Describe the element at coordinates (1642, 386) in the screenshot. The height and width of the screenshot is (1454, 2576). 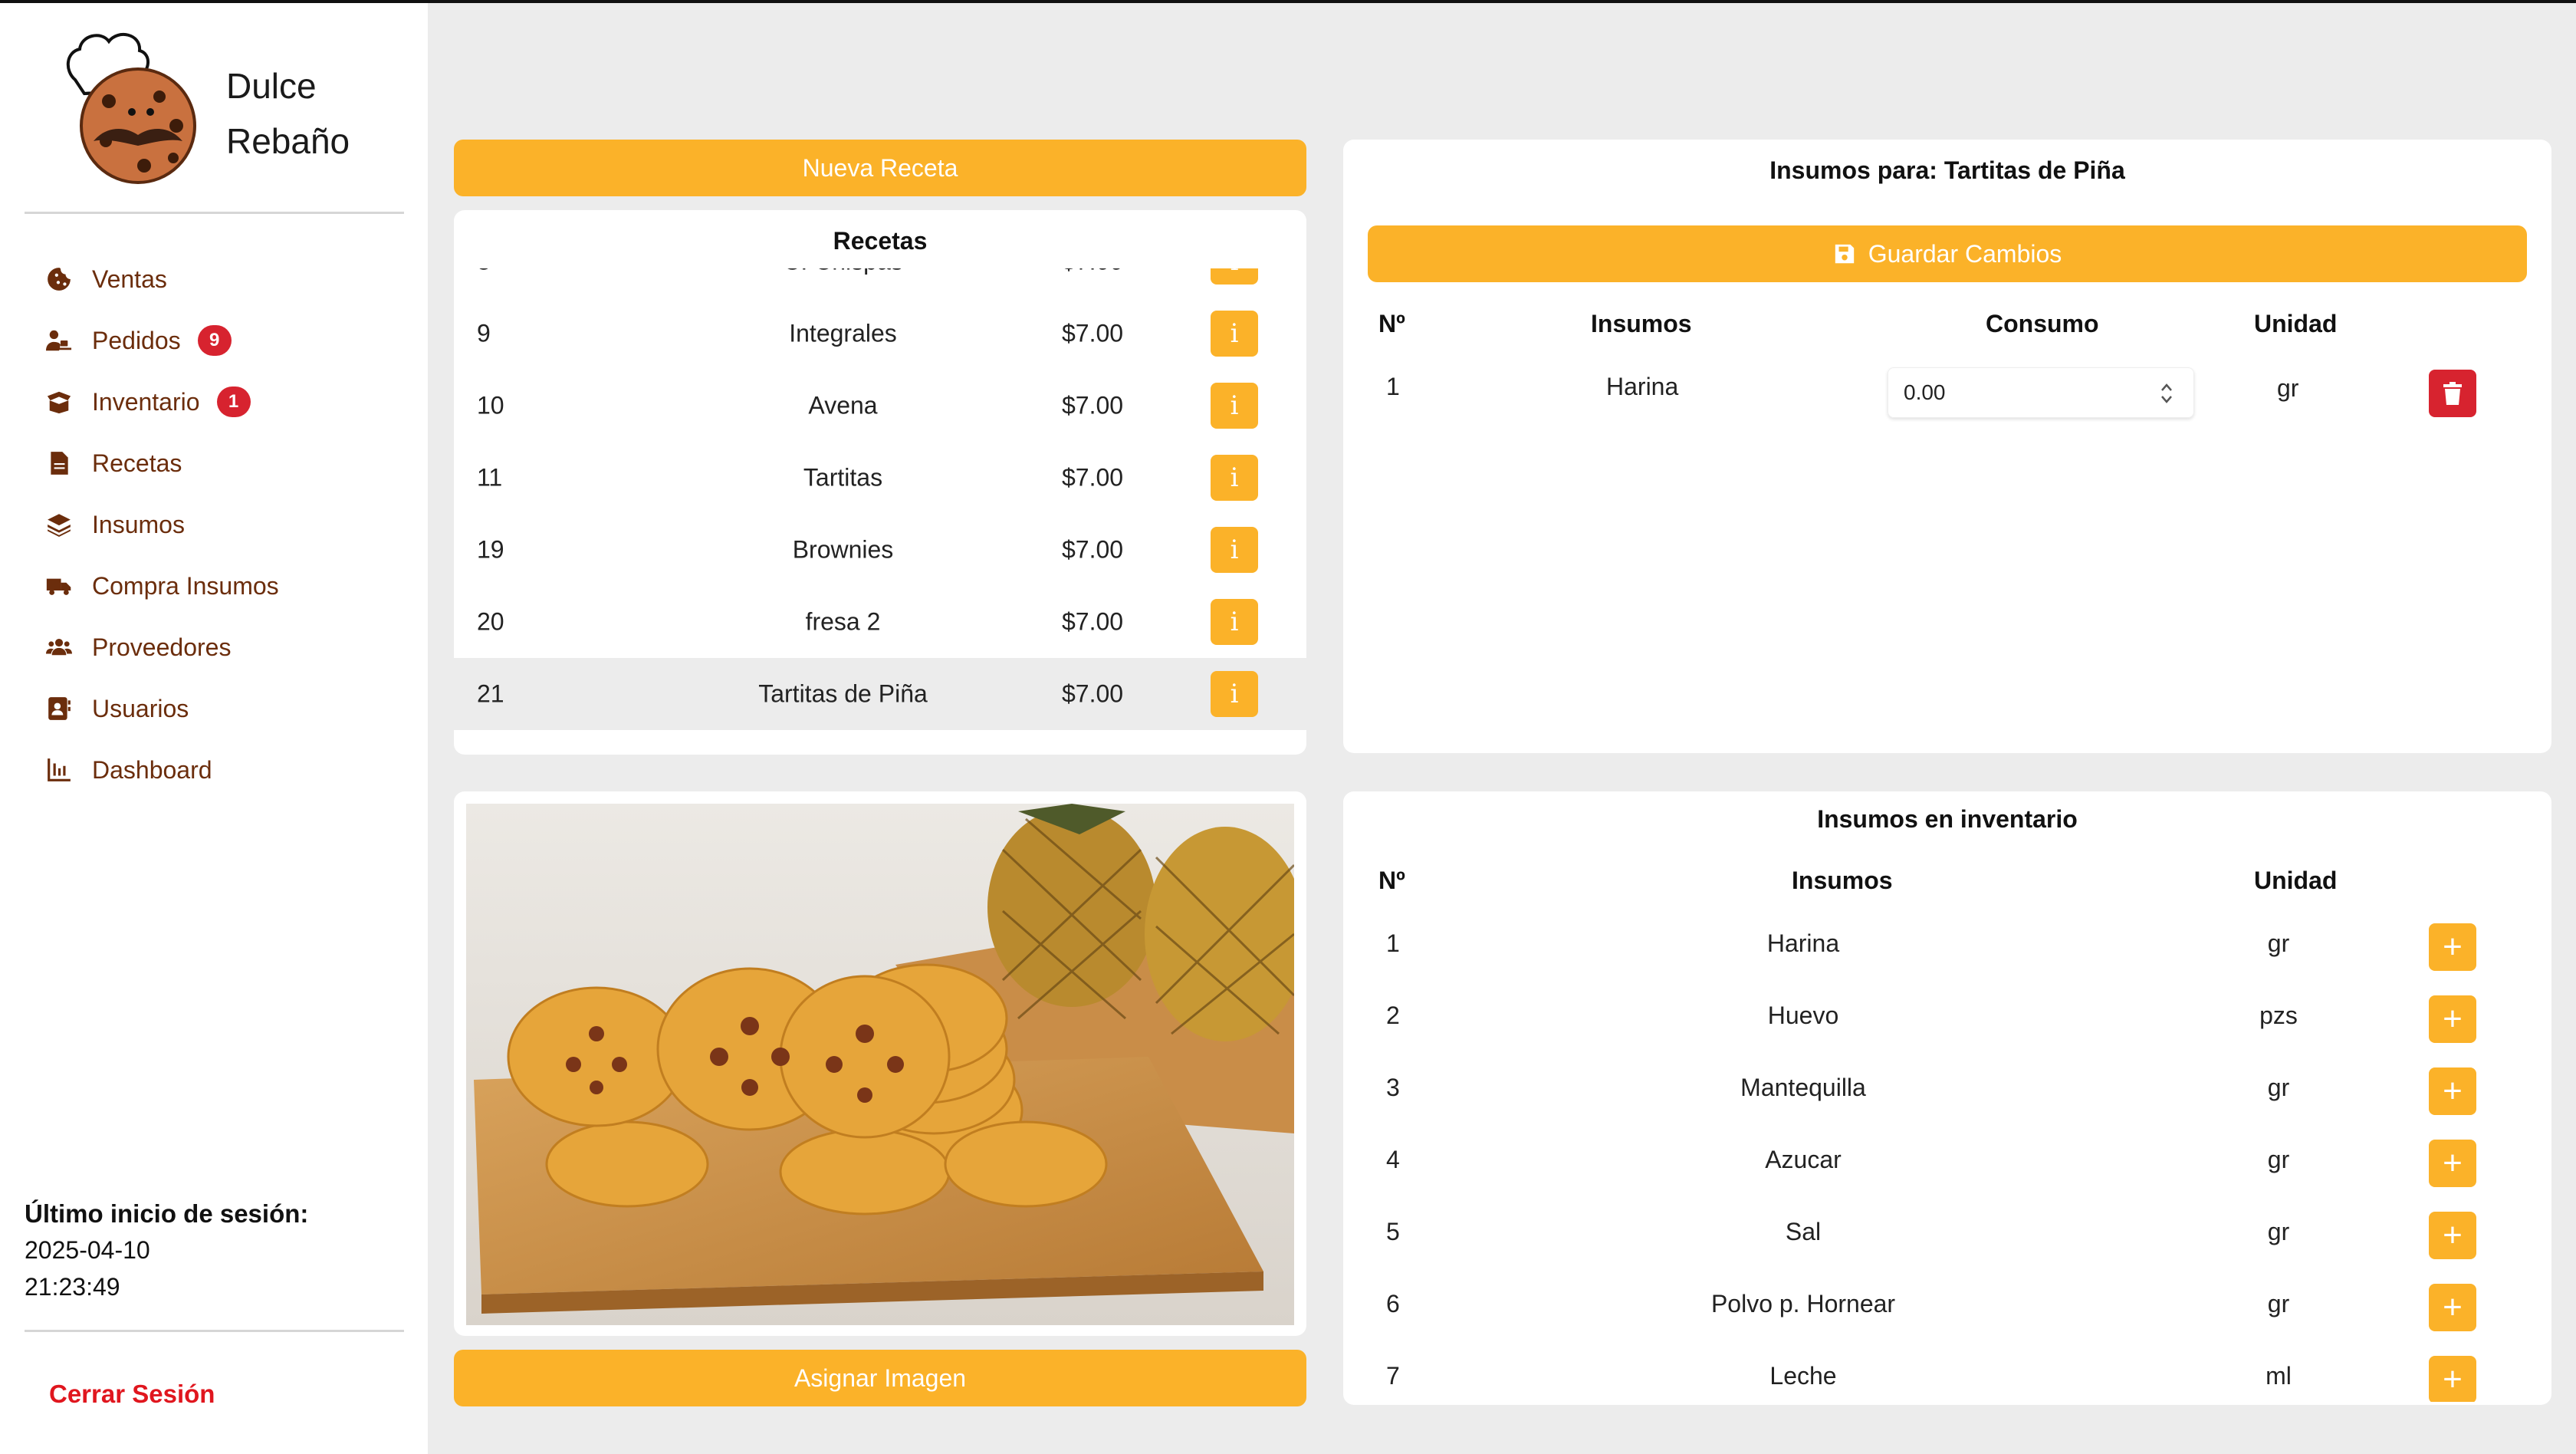
I see `supply-name: Harina` at that location.